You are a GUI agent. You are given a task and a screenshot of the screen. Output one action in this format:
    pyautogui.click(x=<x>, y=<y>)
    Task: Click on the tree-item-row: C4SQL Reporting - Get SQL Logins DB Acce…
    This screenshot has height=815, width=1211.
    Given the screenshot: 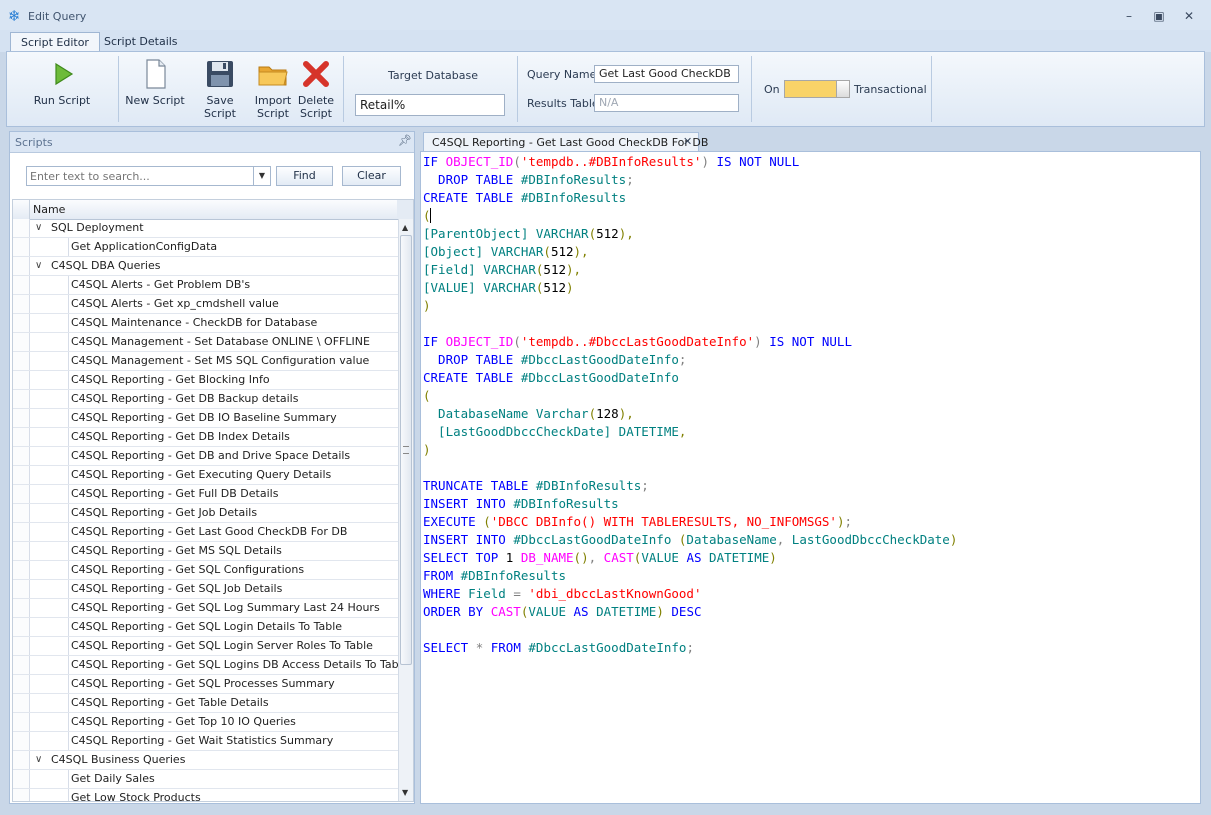 What is the action you would take?
    pyautogui.click(x=210, y=665)
    